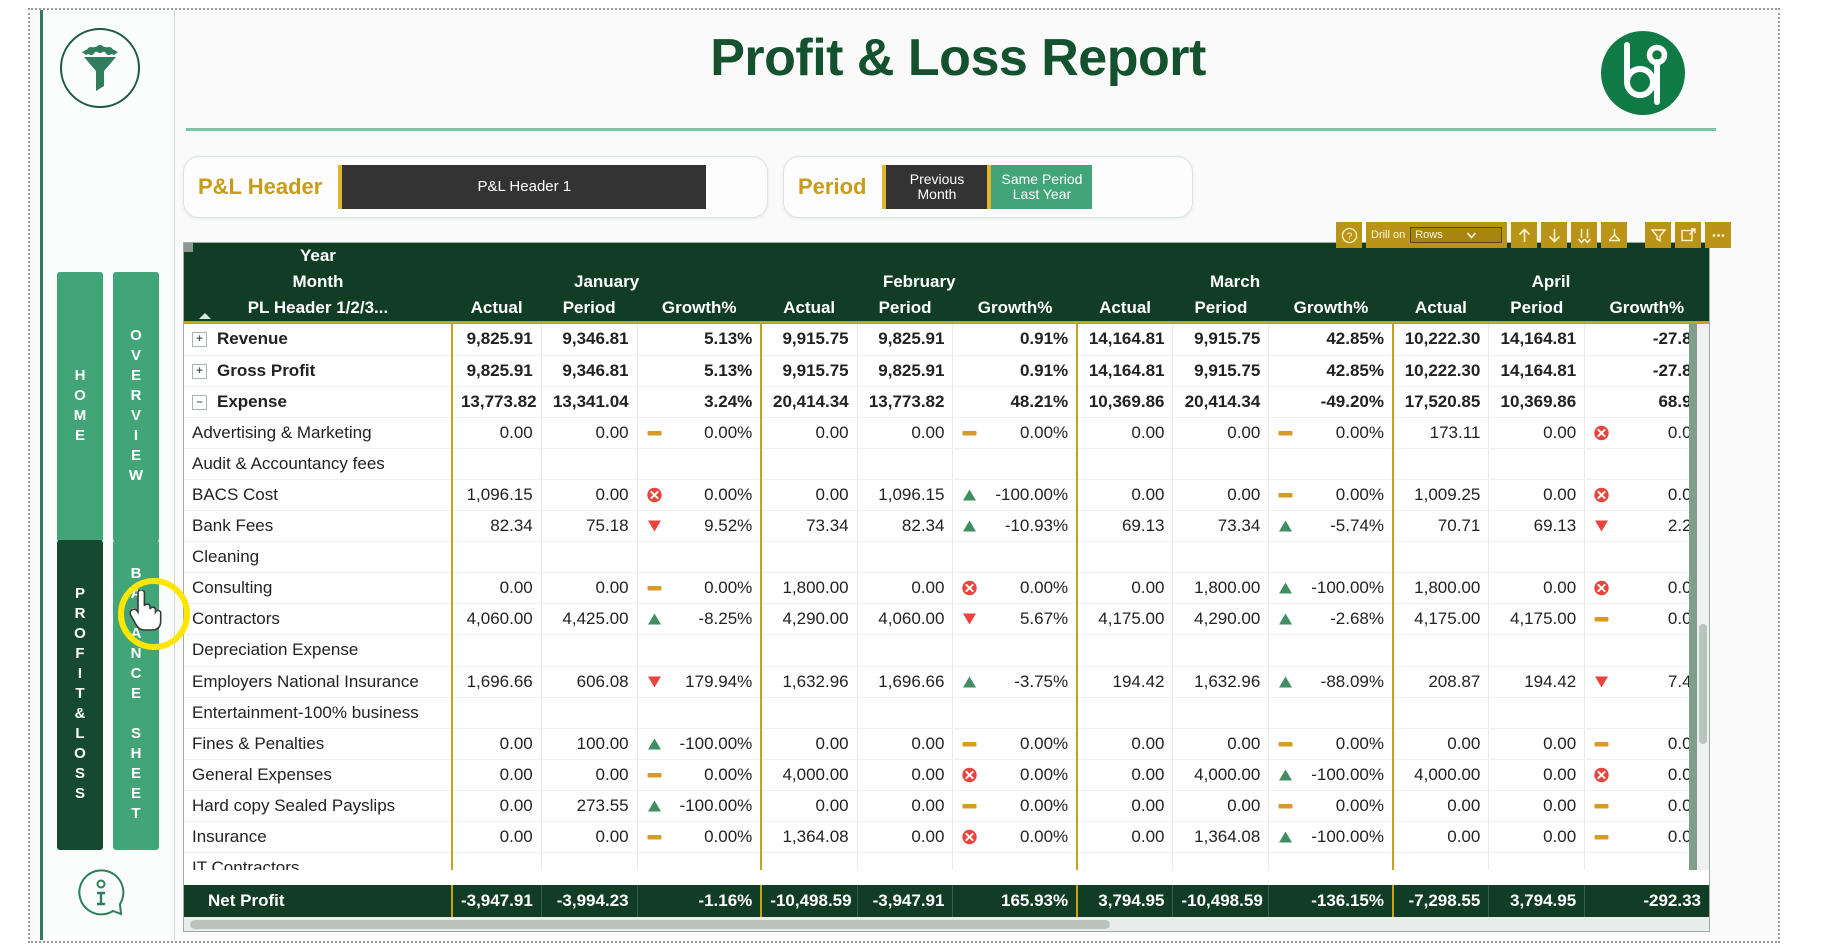  What do you see at coordinates (1440, 402) in the screenshot?
I see `cell-actual: 17,520.85` at bounding box center [1440, 402].